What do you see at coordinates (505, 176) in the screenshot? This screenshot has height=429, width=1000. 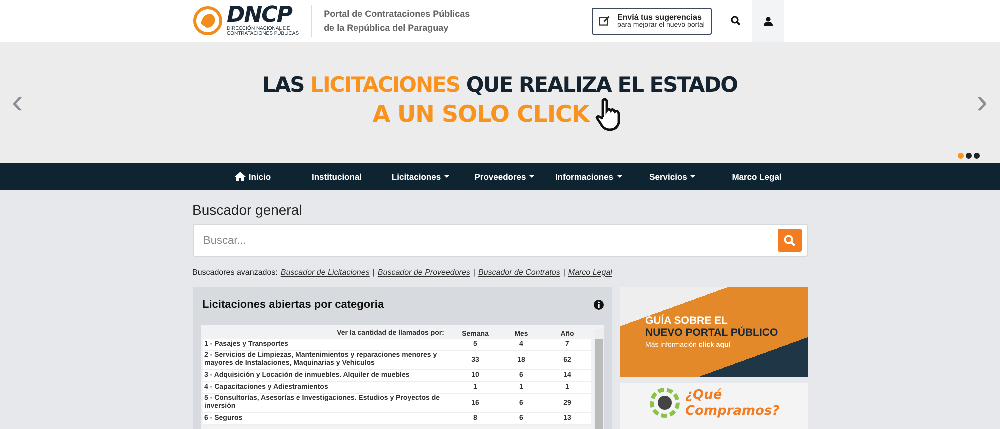 I see `nav-item: Proveedores` at bounding box center [505, 176].